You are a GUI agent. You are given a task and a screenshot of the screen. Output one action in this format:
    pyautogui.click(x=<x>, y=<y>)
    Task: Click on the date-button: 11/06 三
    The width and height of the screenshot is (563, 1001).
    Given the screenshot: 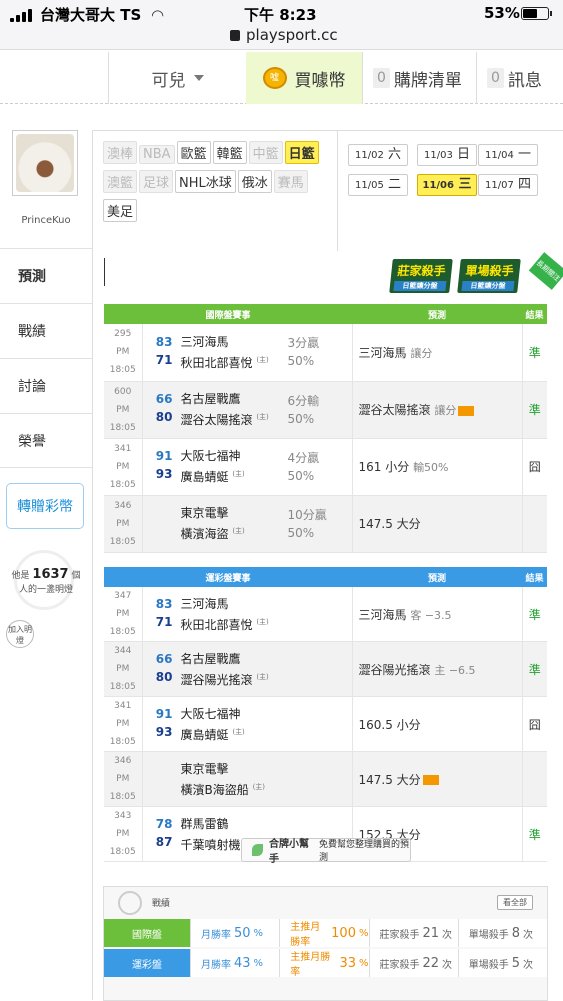 What is the action you would take?
    pyautogui.click(x=447, y=185)
    